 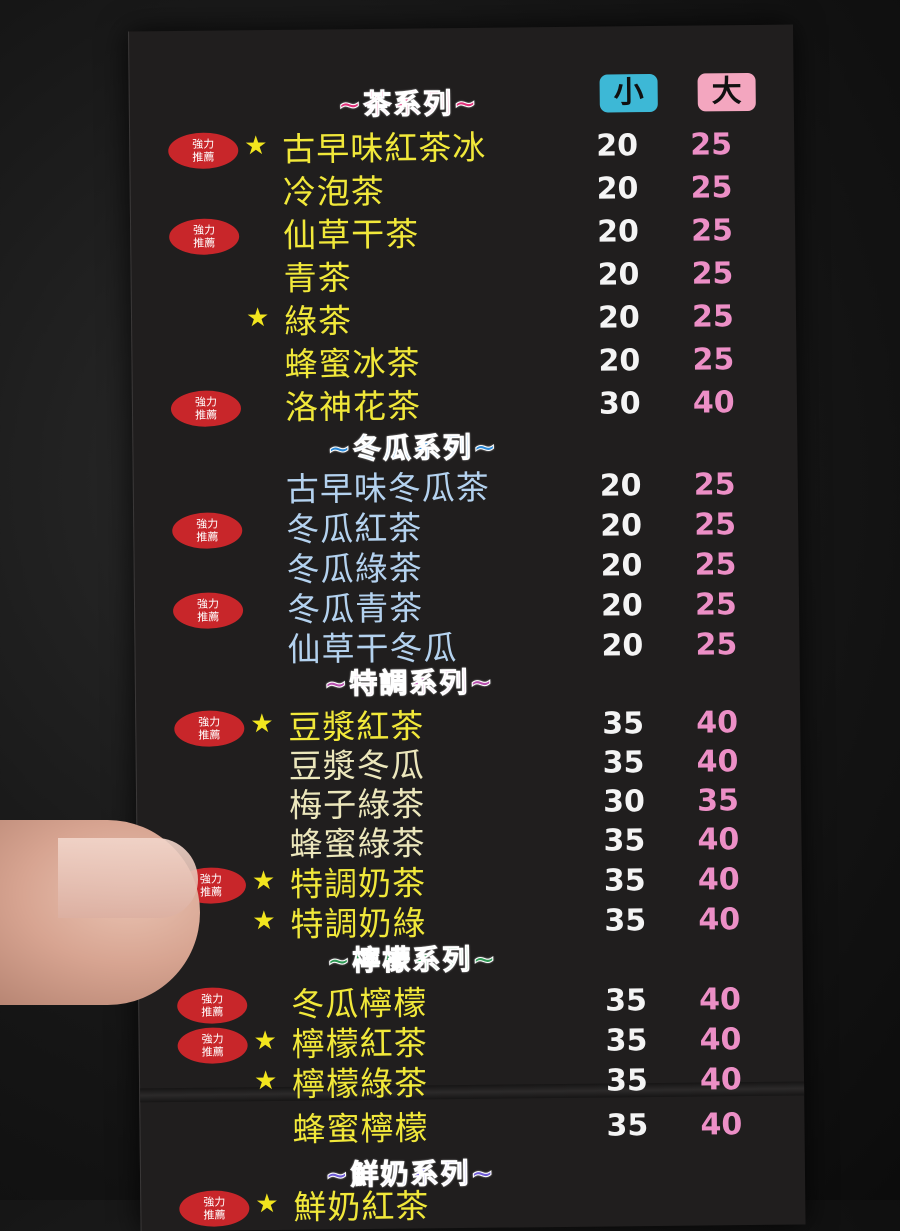 I want to click on menu-item-row: ★ 檸檬綠茶 35 40, so click(x=472, y=1082).